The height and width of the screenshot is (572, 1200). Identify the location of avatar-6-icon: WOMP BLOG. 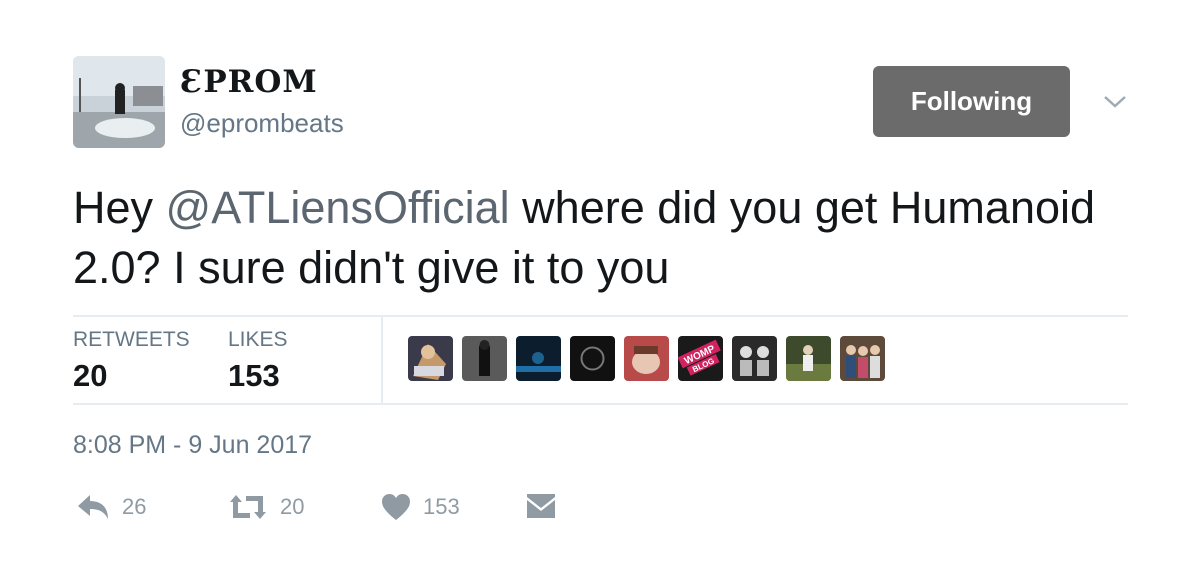
(700, 358).